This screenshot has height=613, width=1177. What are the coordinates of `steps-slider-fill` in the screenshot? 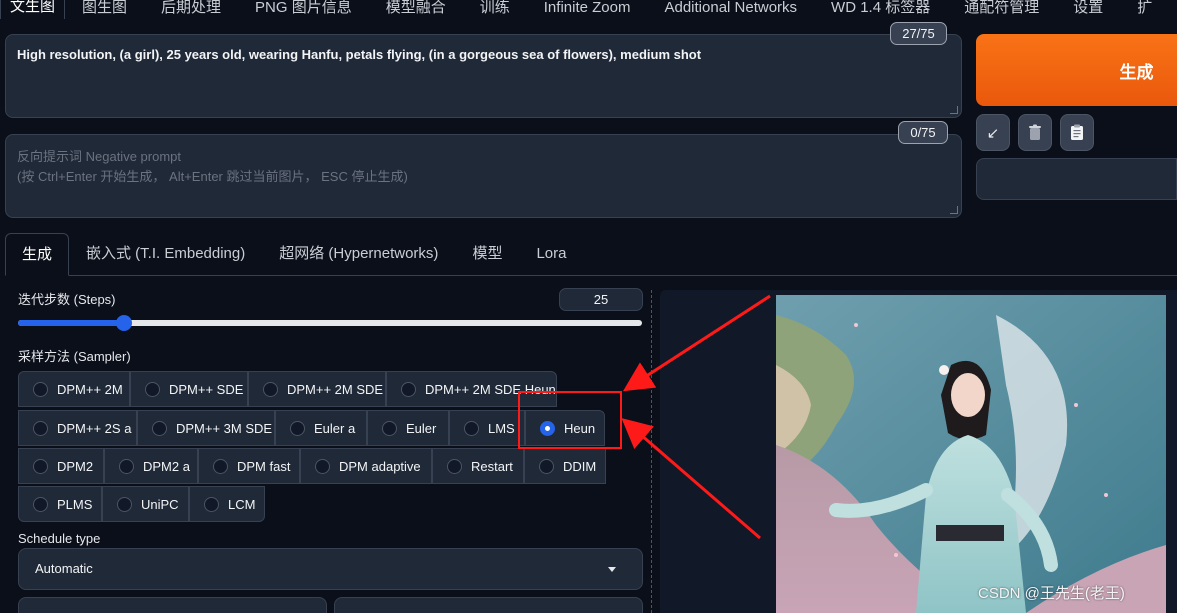 It's located at (71, 323).